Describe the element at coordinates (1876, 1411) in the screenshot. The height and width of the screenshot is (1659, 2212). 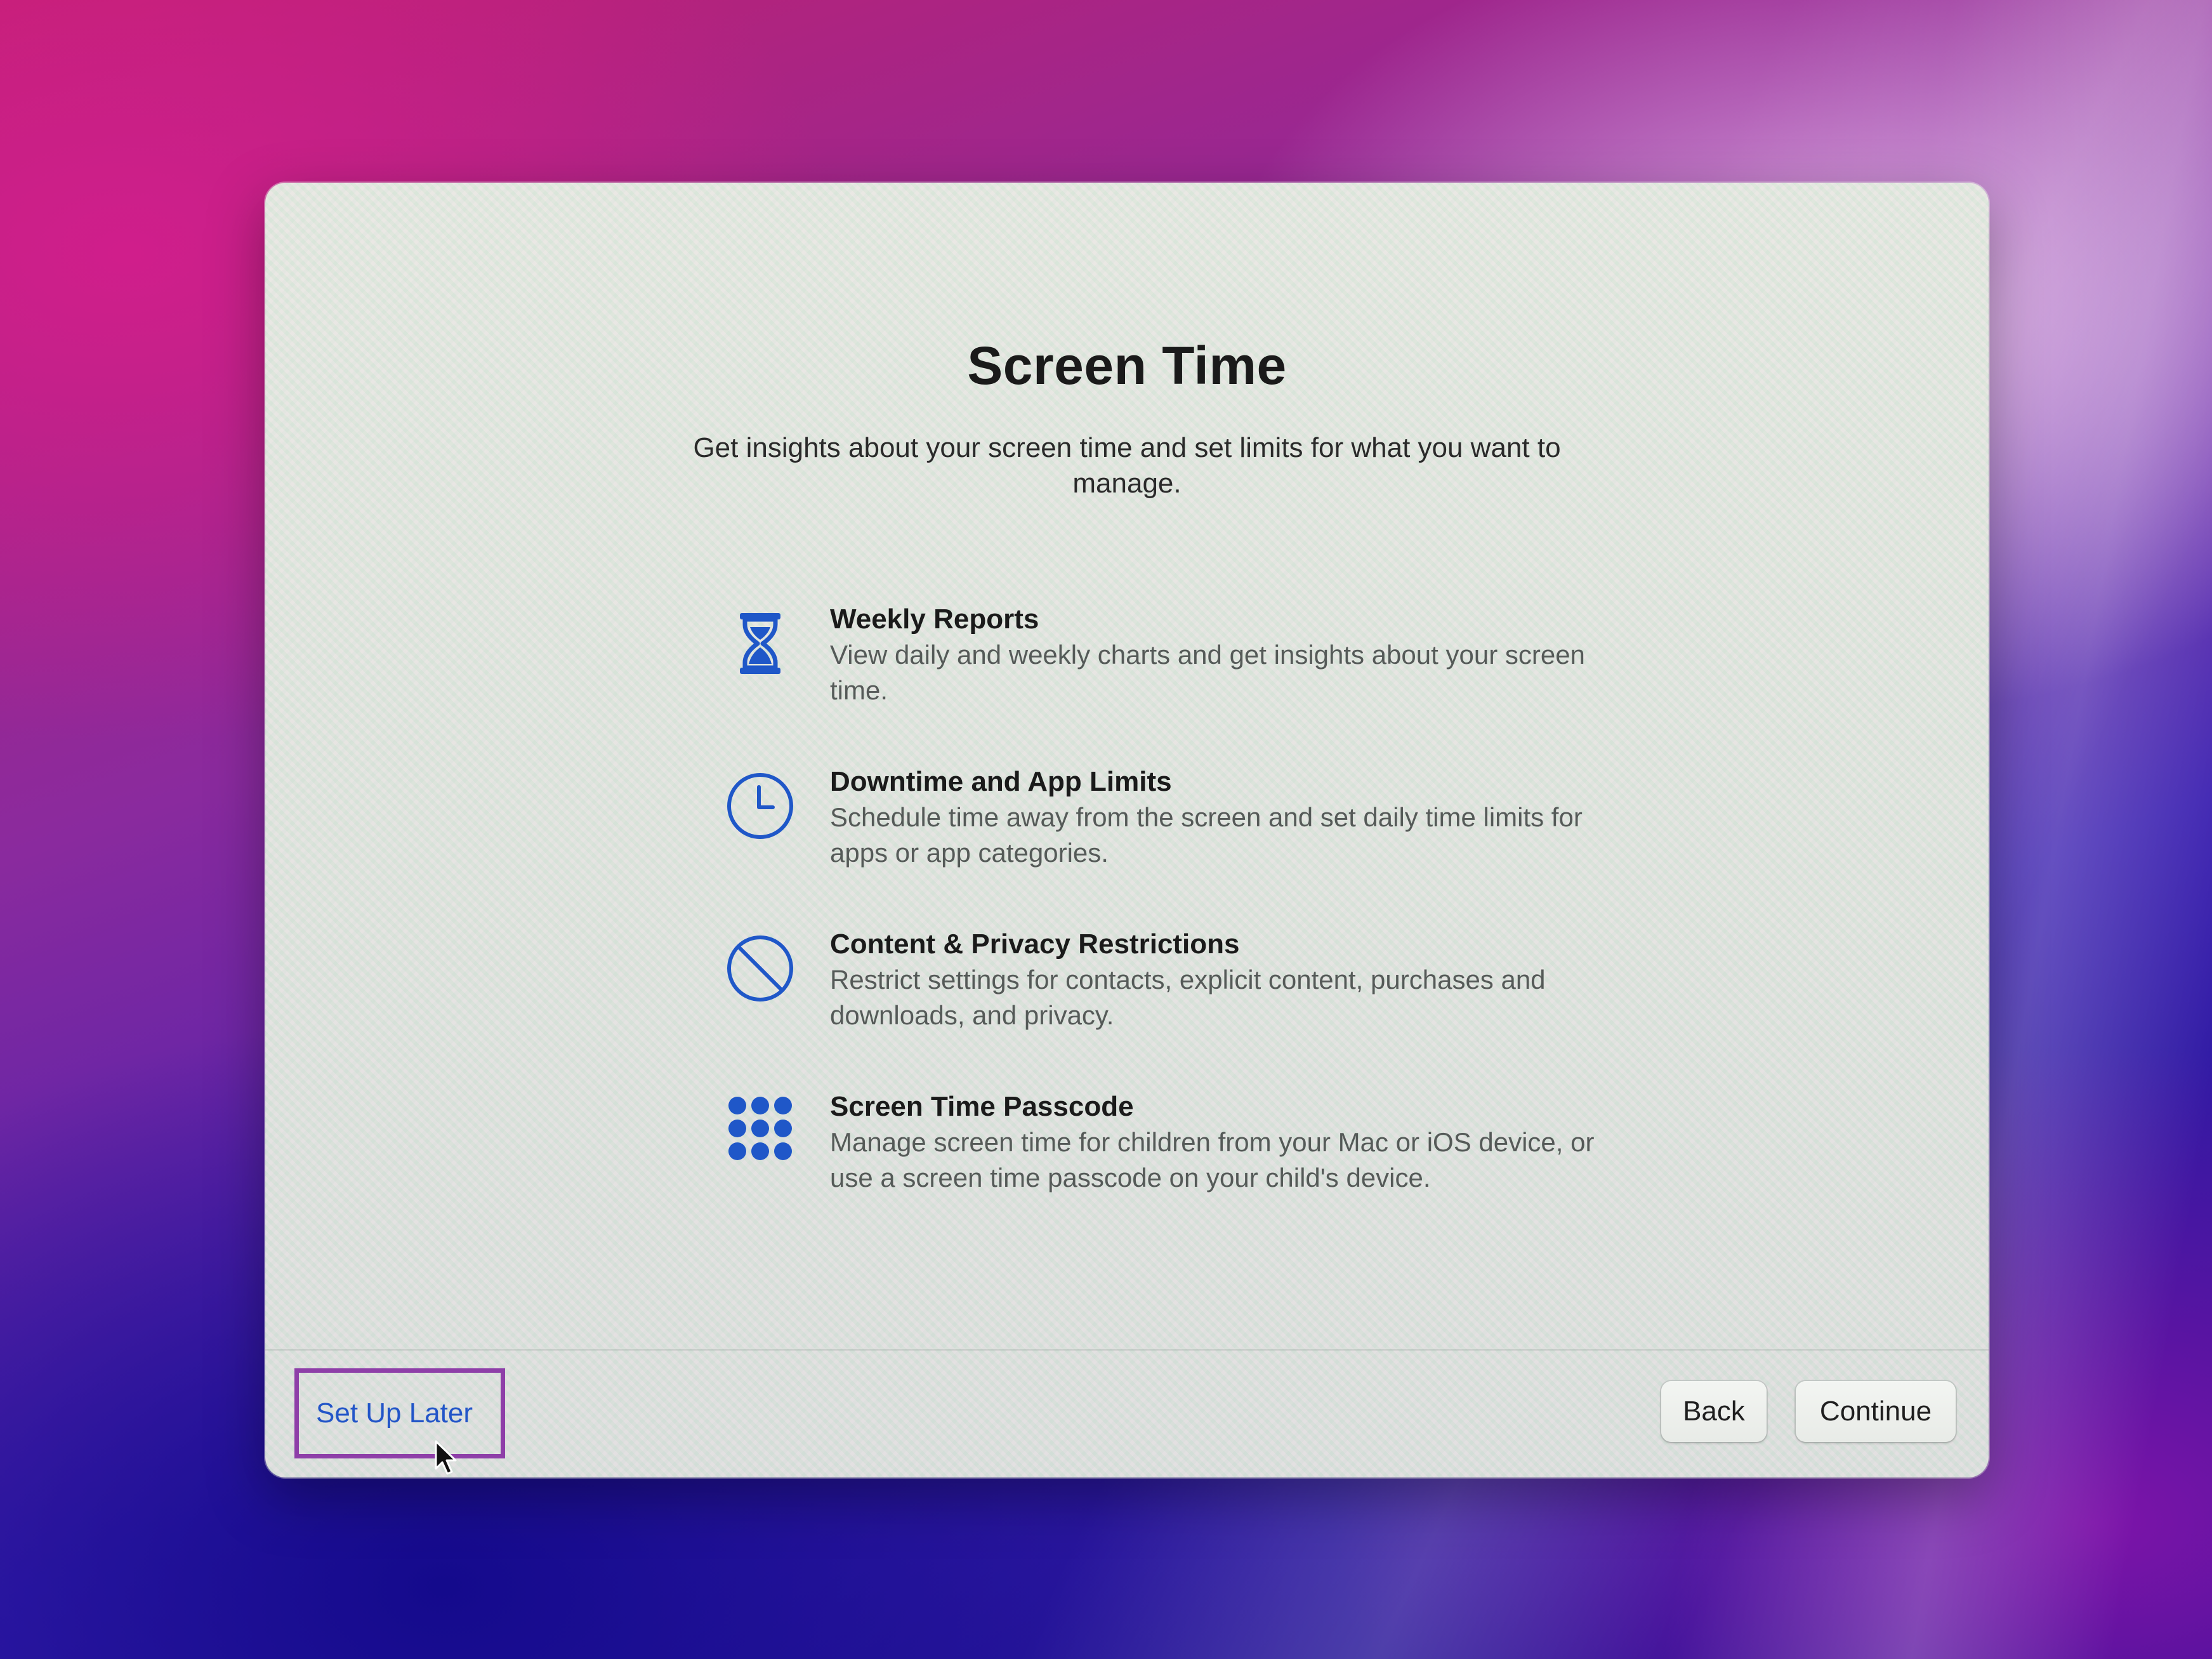
I see `continue-button: Continue` at that location.